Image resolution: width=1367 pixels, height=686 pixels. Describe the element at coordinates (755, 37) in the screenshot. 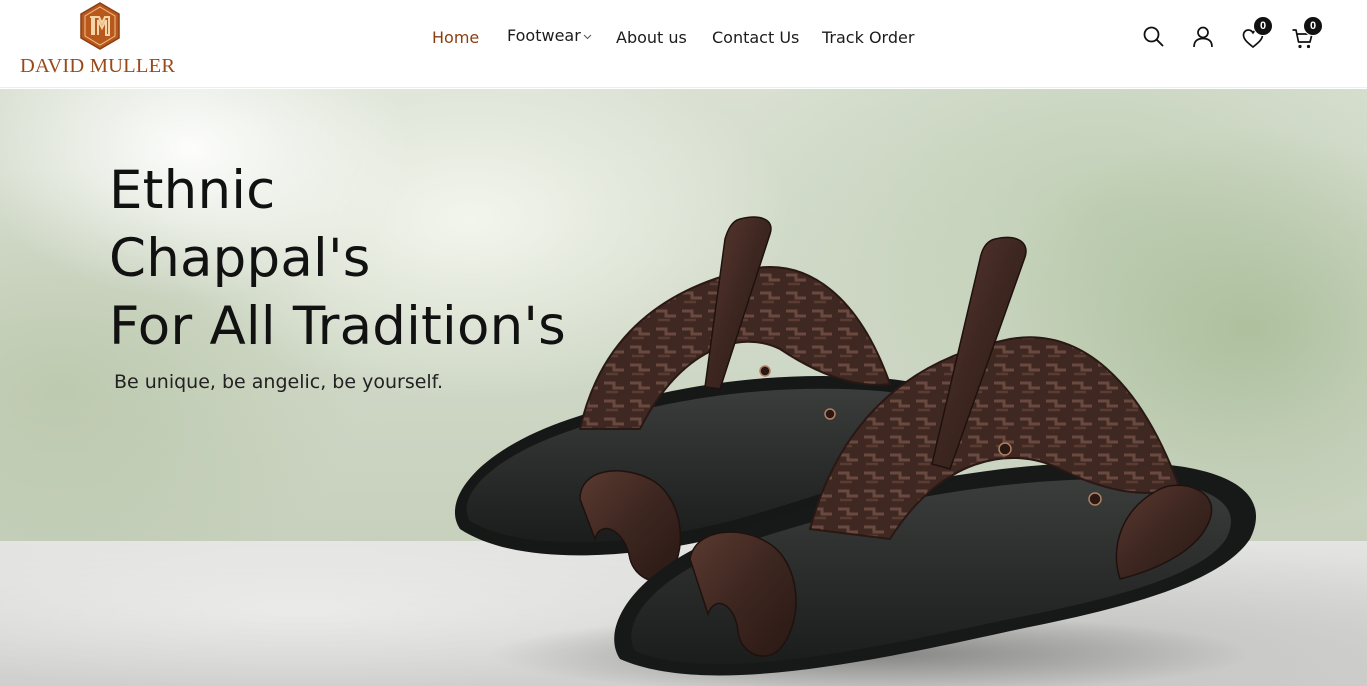

I see `nav-contact-us: Contact Us` at that location.